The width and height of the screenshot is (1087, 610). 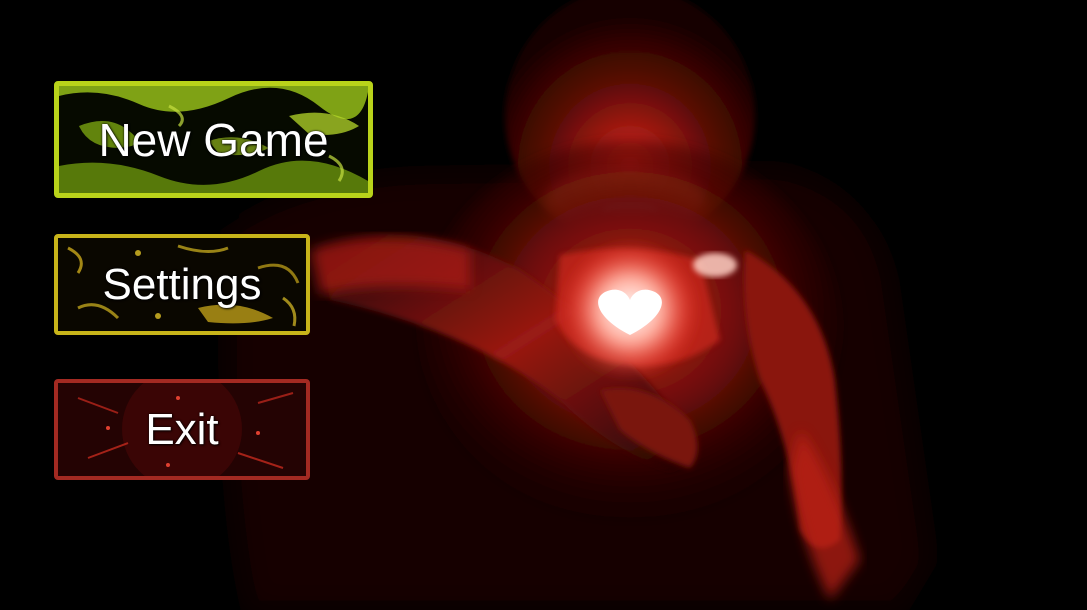 I want to click on exit-label: Exit, so click(x=182, y=429).